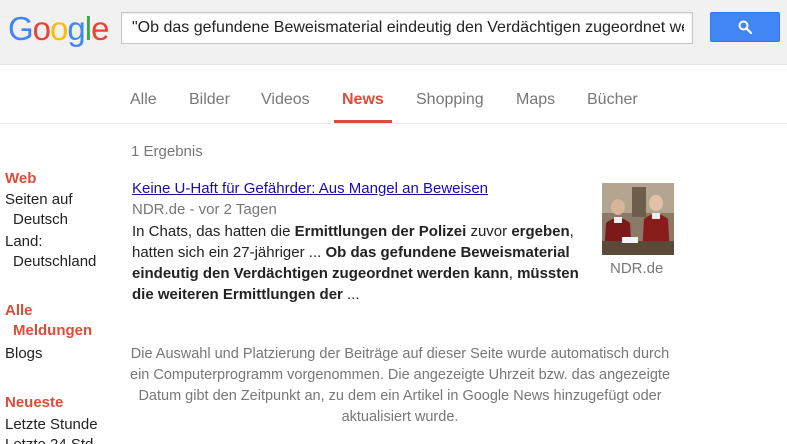 The image size is (787, 444). I want to click on sidebar-item-last-24h: Letzte 24 Std., so click(51, 439).